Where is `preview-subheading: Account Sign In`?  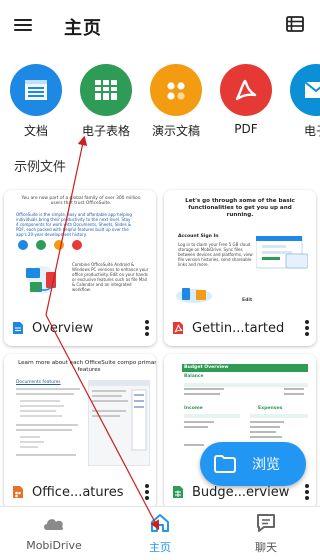
preview-subheading: Account Sign In is located at coordinates (198, 236).